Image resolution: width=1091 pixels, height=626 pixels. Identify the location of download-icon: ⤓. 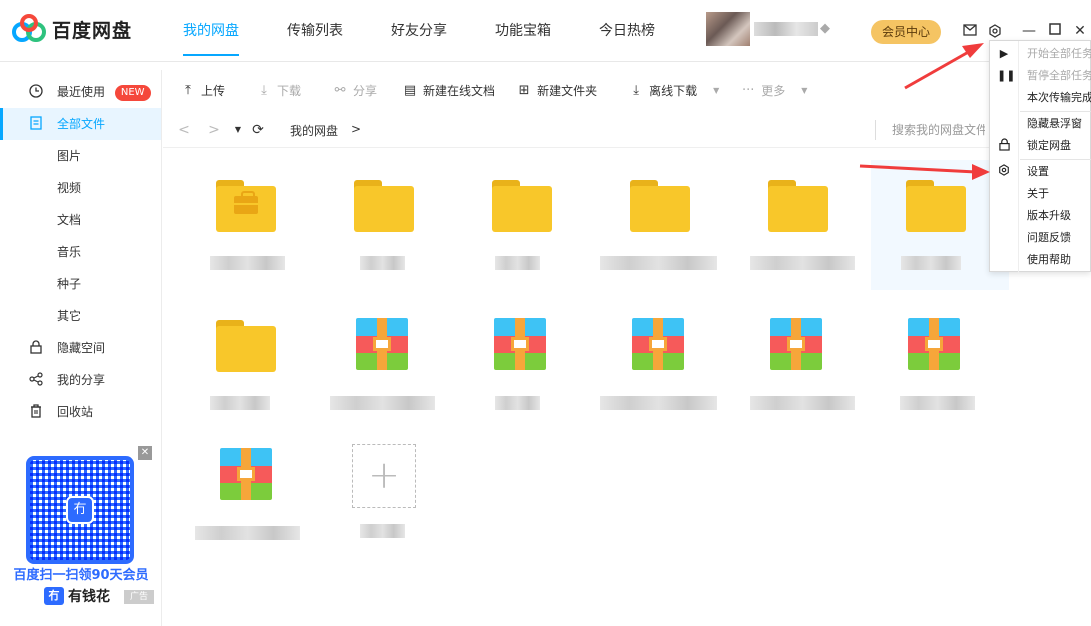
(264, 90).